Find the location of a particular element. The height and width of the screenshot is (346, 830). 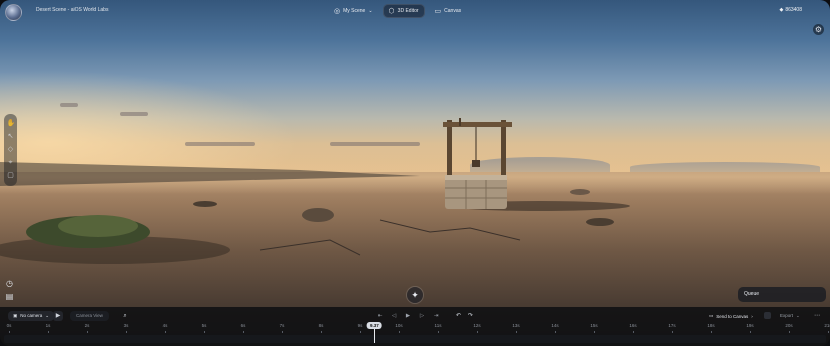

timeline-tick-label: 6s is located at coordinates (243, 325).